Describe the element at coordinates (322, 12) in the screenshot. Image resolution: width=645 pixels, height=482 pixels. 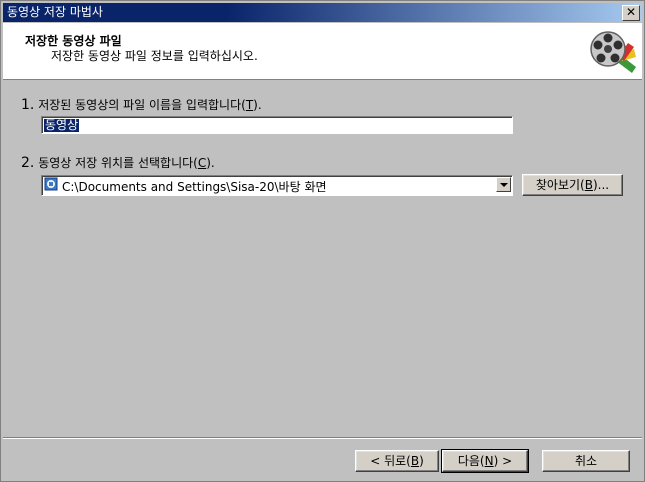
I see `title-bar: 동영상 저장 마법사 ✕` at that location.